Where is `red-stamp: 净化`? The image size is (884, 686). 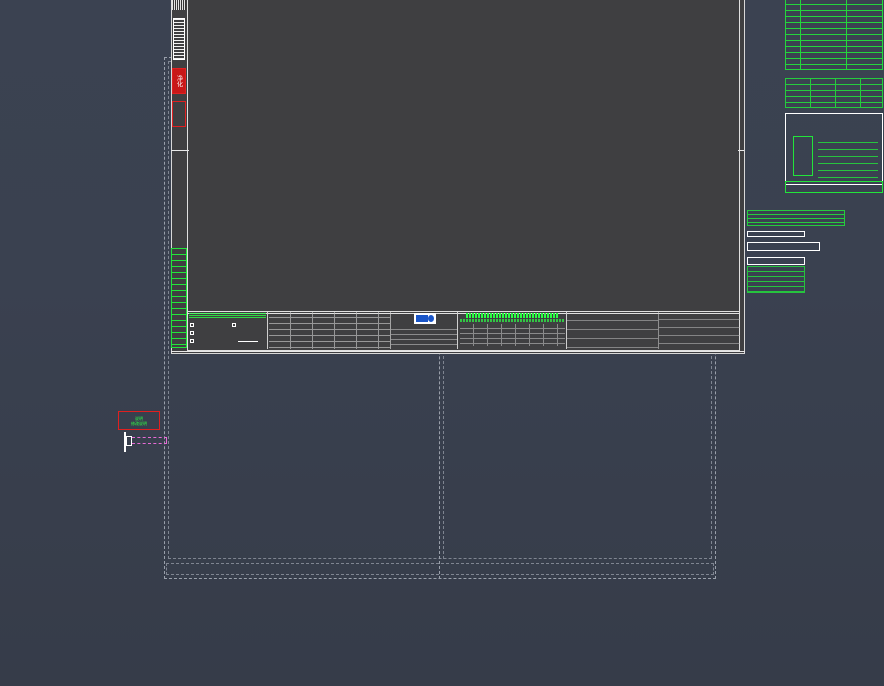
red-stamp: 净化 is located at coordinates (179, 81).